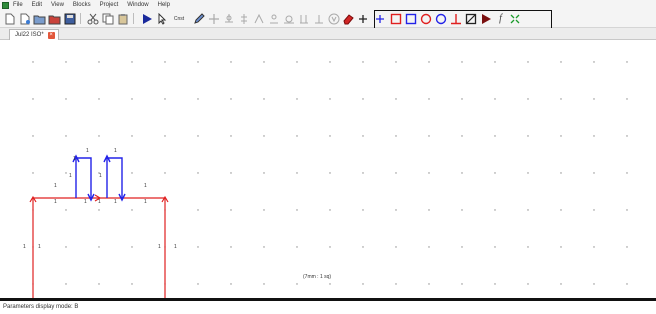 This screenshot has height=314, width=656. What do you see at coordinates (145, 202) in the screenshot?
I see `label-11: 1` at bounding box center [145, 202].